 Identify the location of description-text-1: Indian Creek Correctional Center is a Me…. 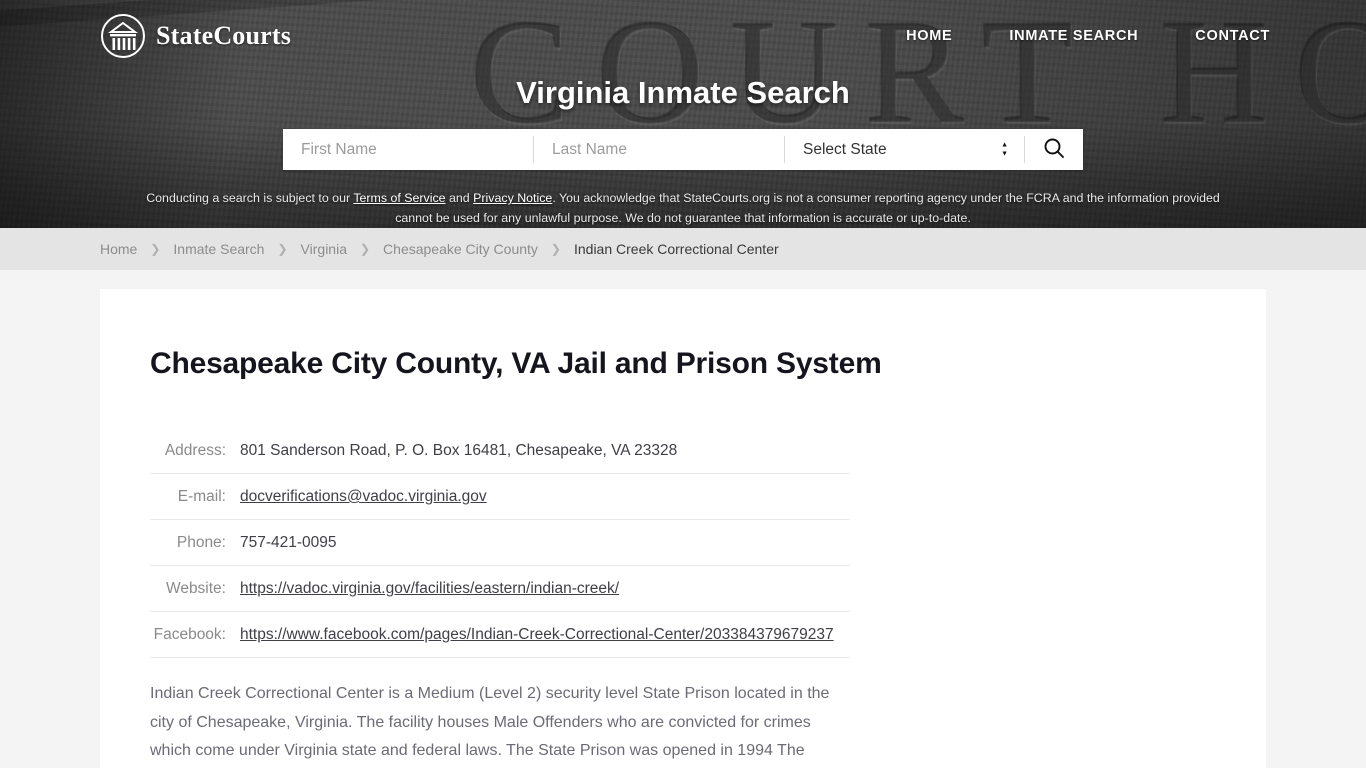
(490, 722).